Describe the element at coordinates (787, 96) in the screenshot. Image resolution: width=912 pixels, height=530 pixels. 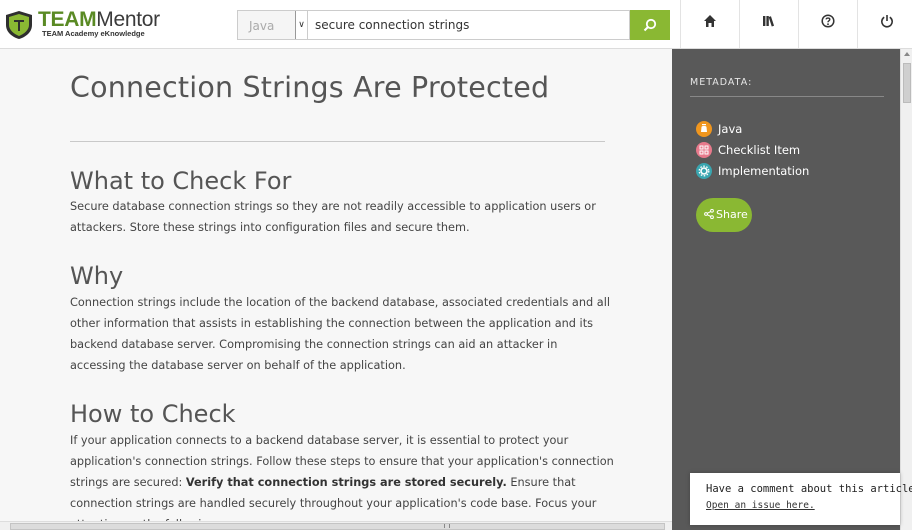
I see `metadata-divider` at that location.